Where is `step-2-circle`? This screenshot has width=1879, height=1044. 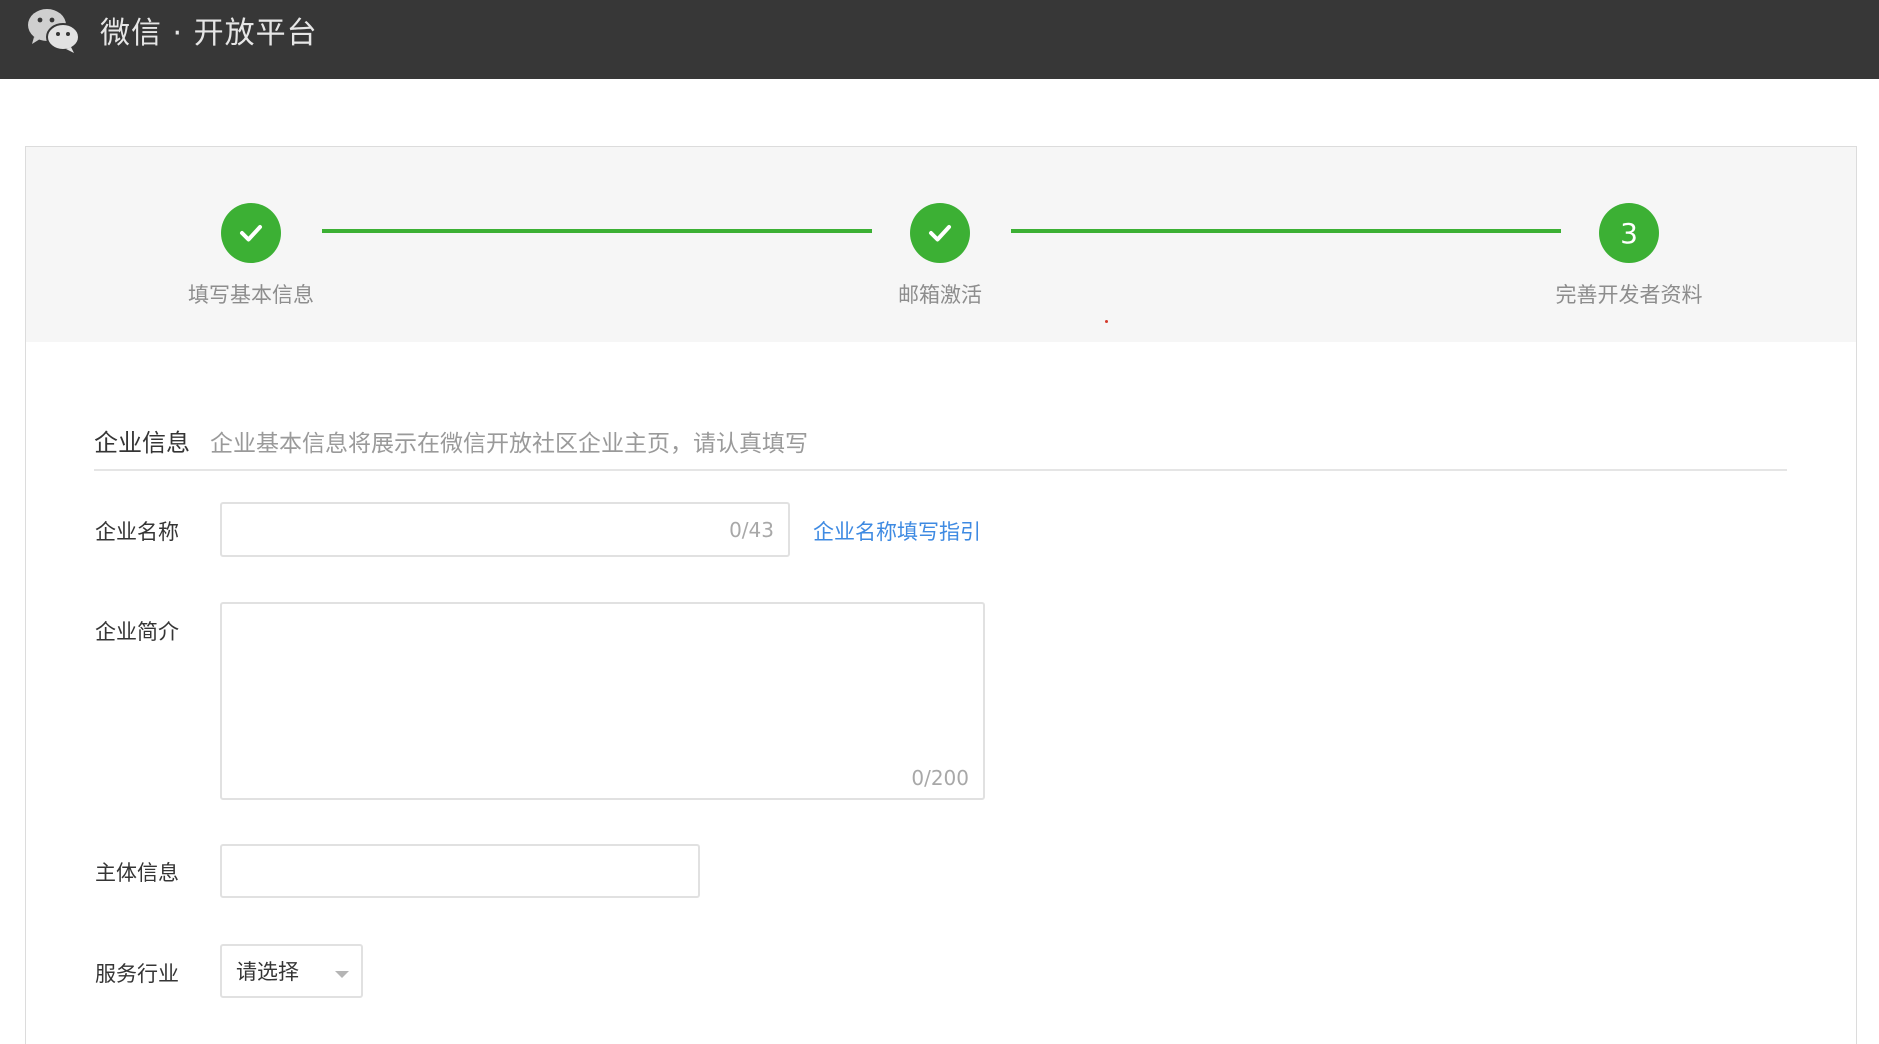
step-2-circle is located at coordinates (940, 233).